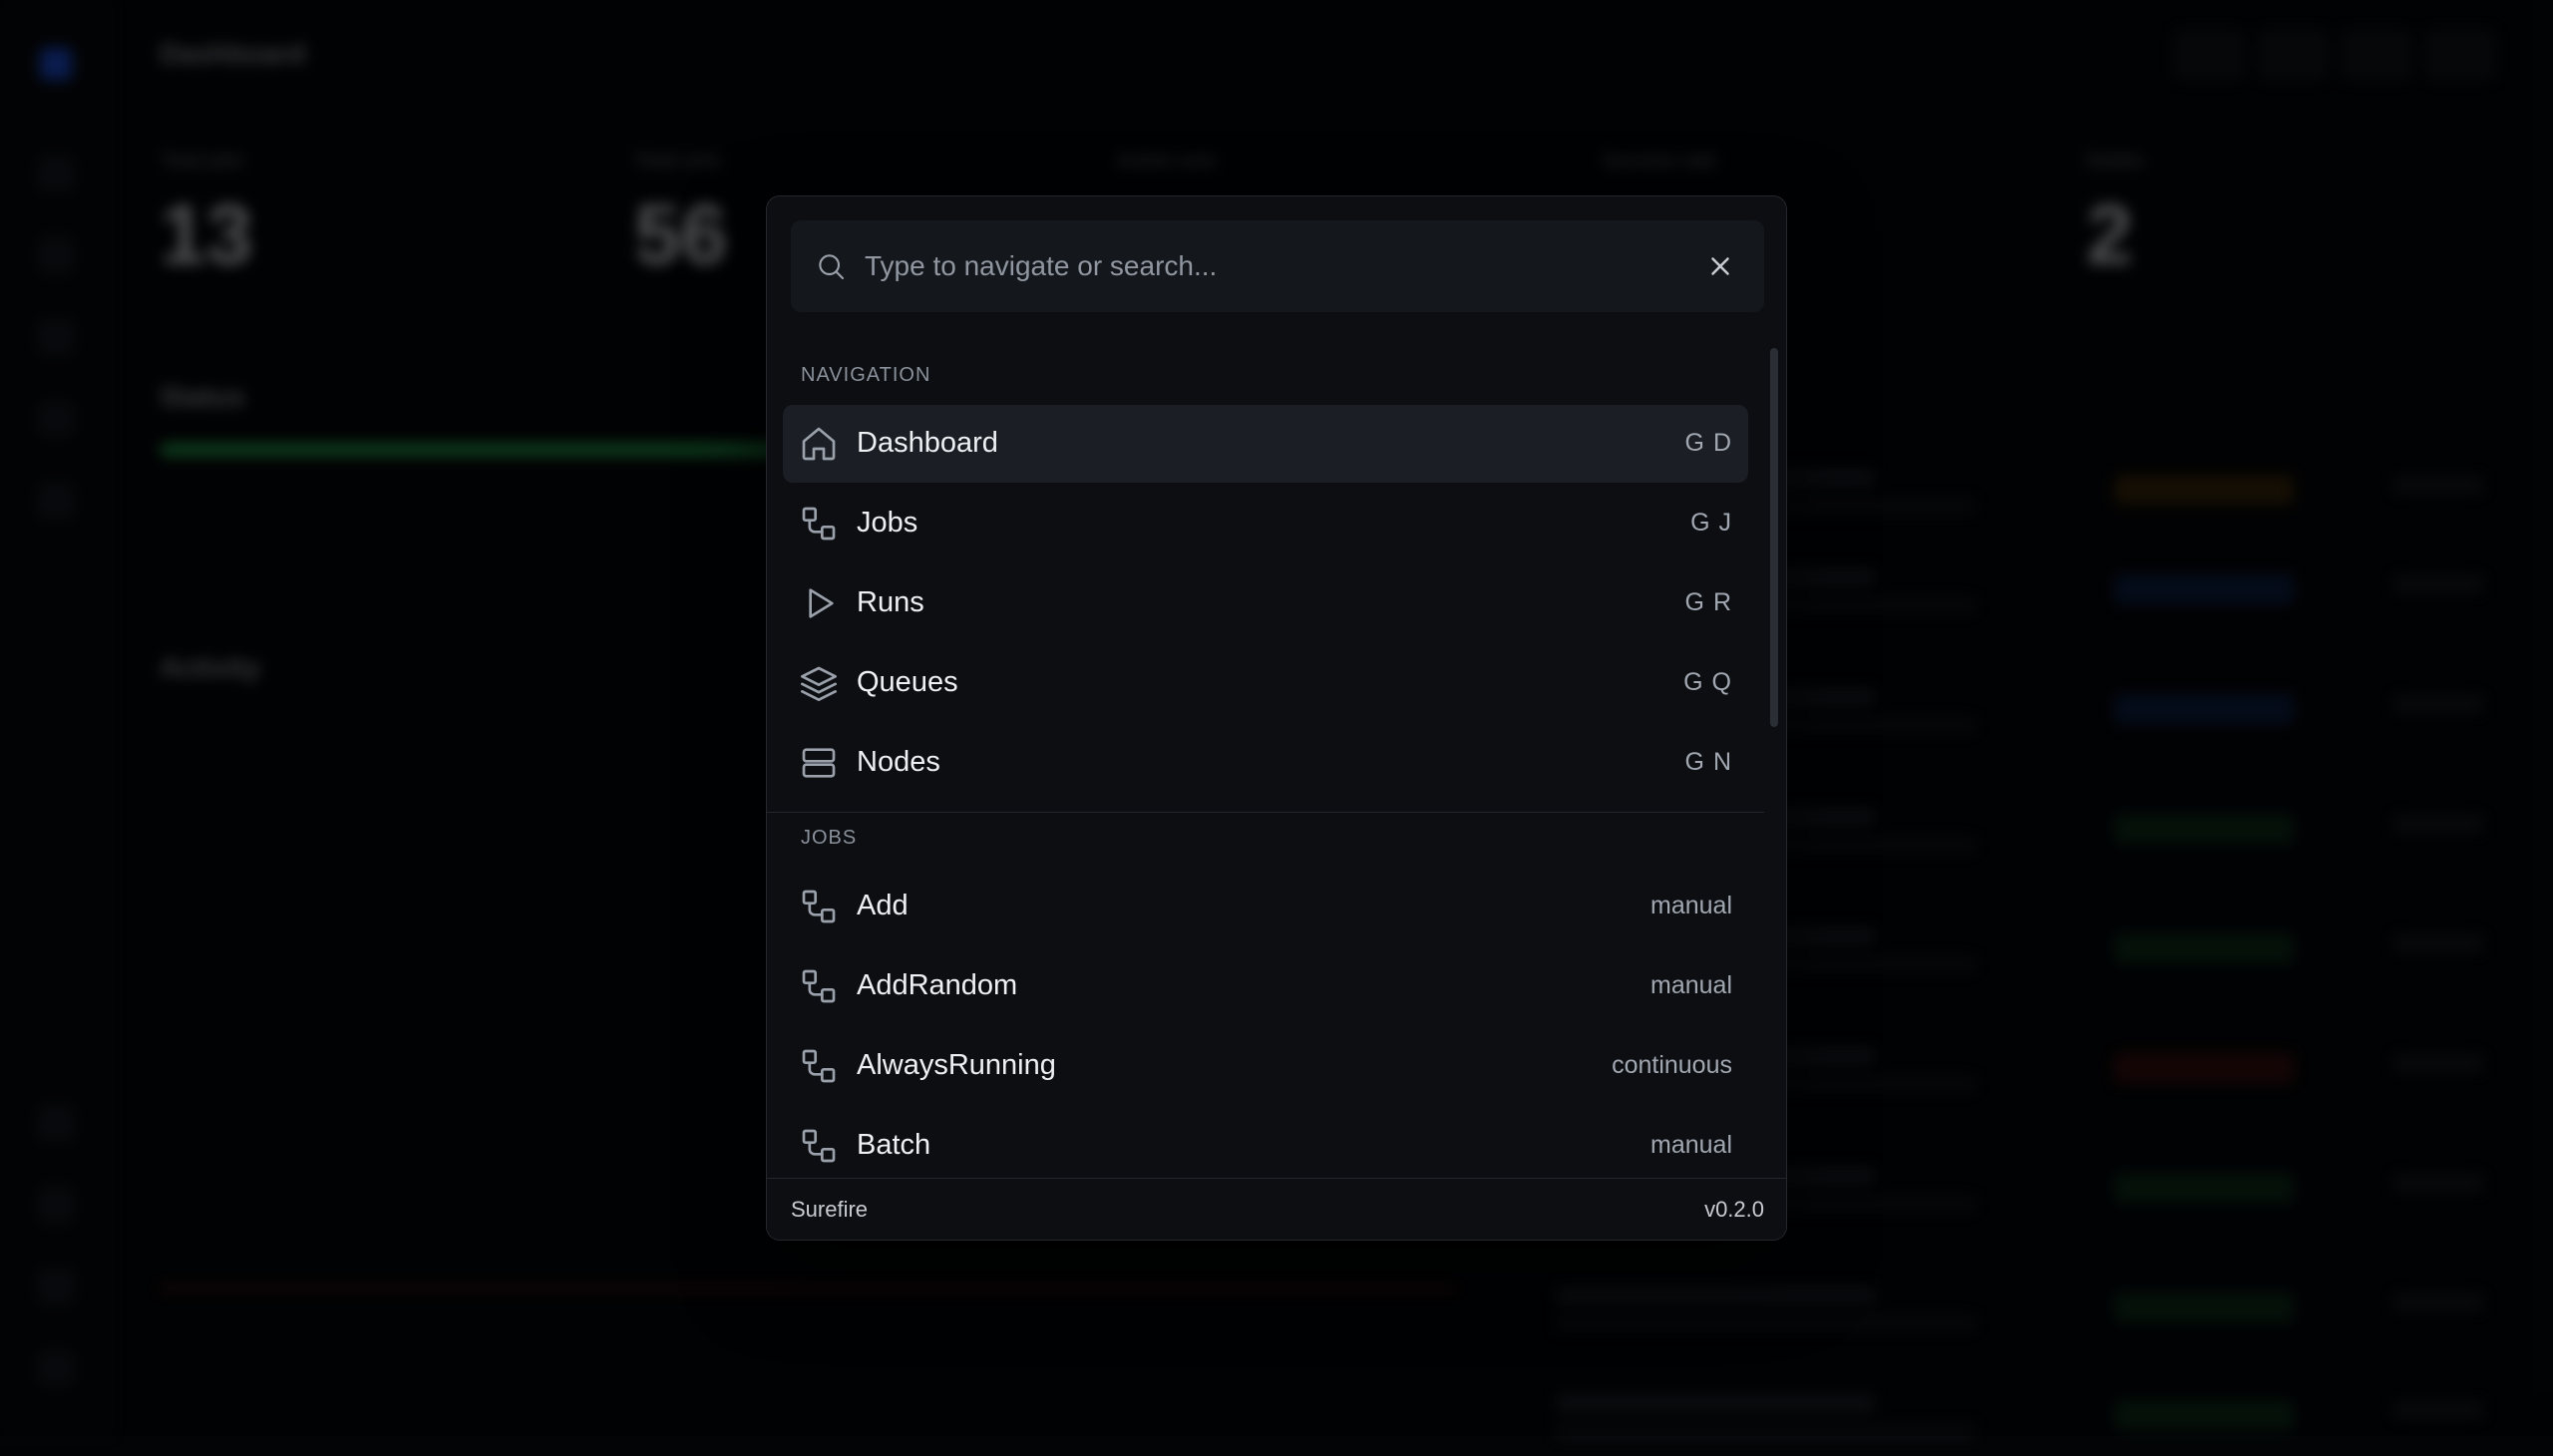  Describe the element at coordinates (866, 375) in the screenshot. I see `section-label-navigation: NAVIGATION` at that location.